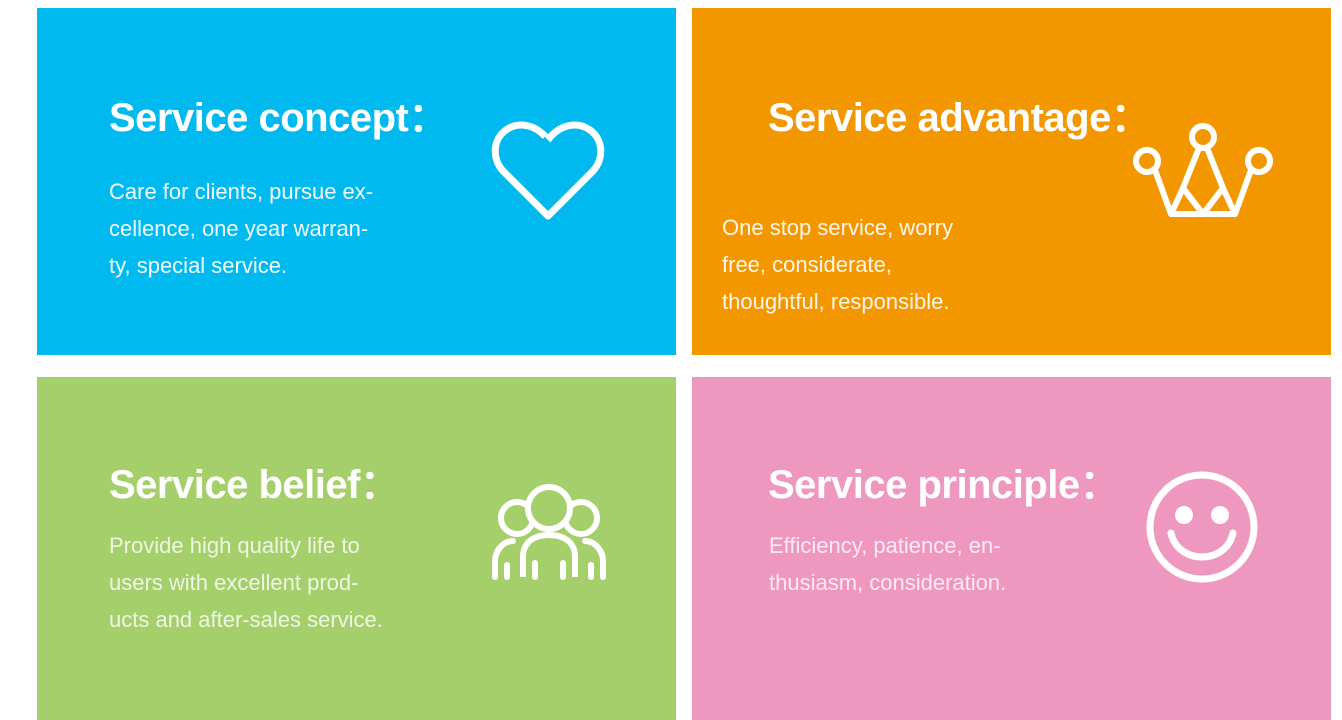  I want to click on group-icon, so click(549, 531).